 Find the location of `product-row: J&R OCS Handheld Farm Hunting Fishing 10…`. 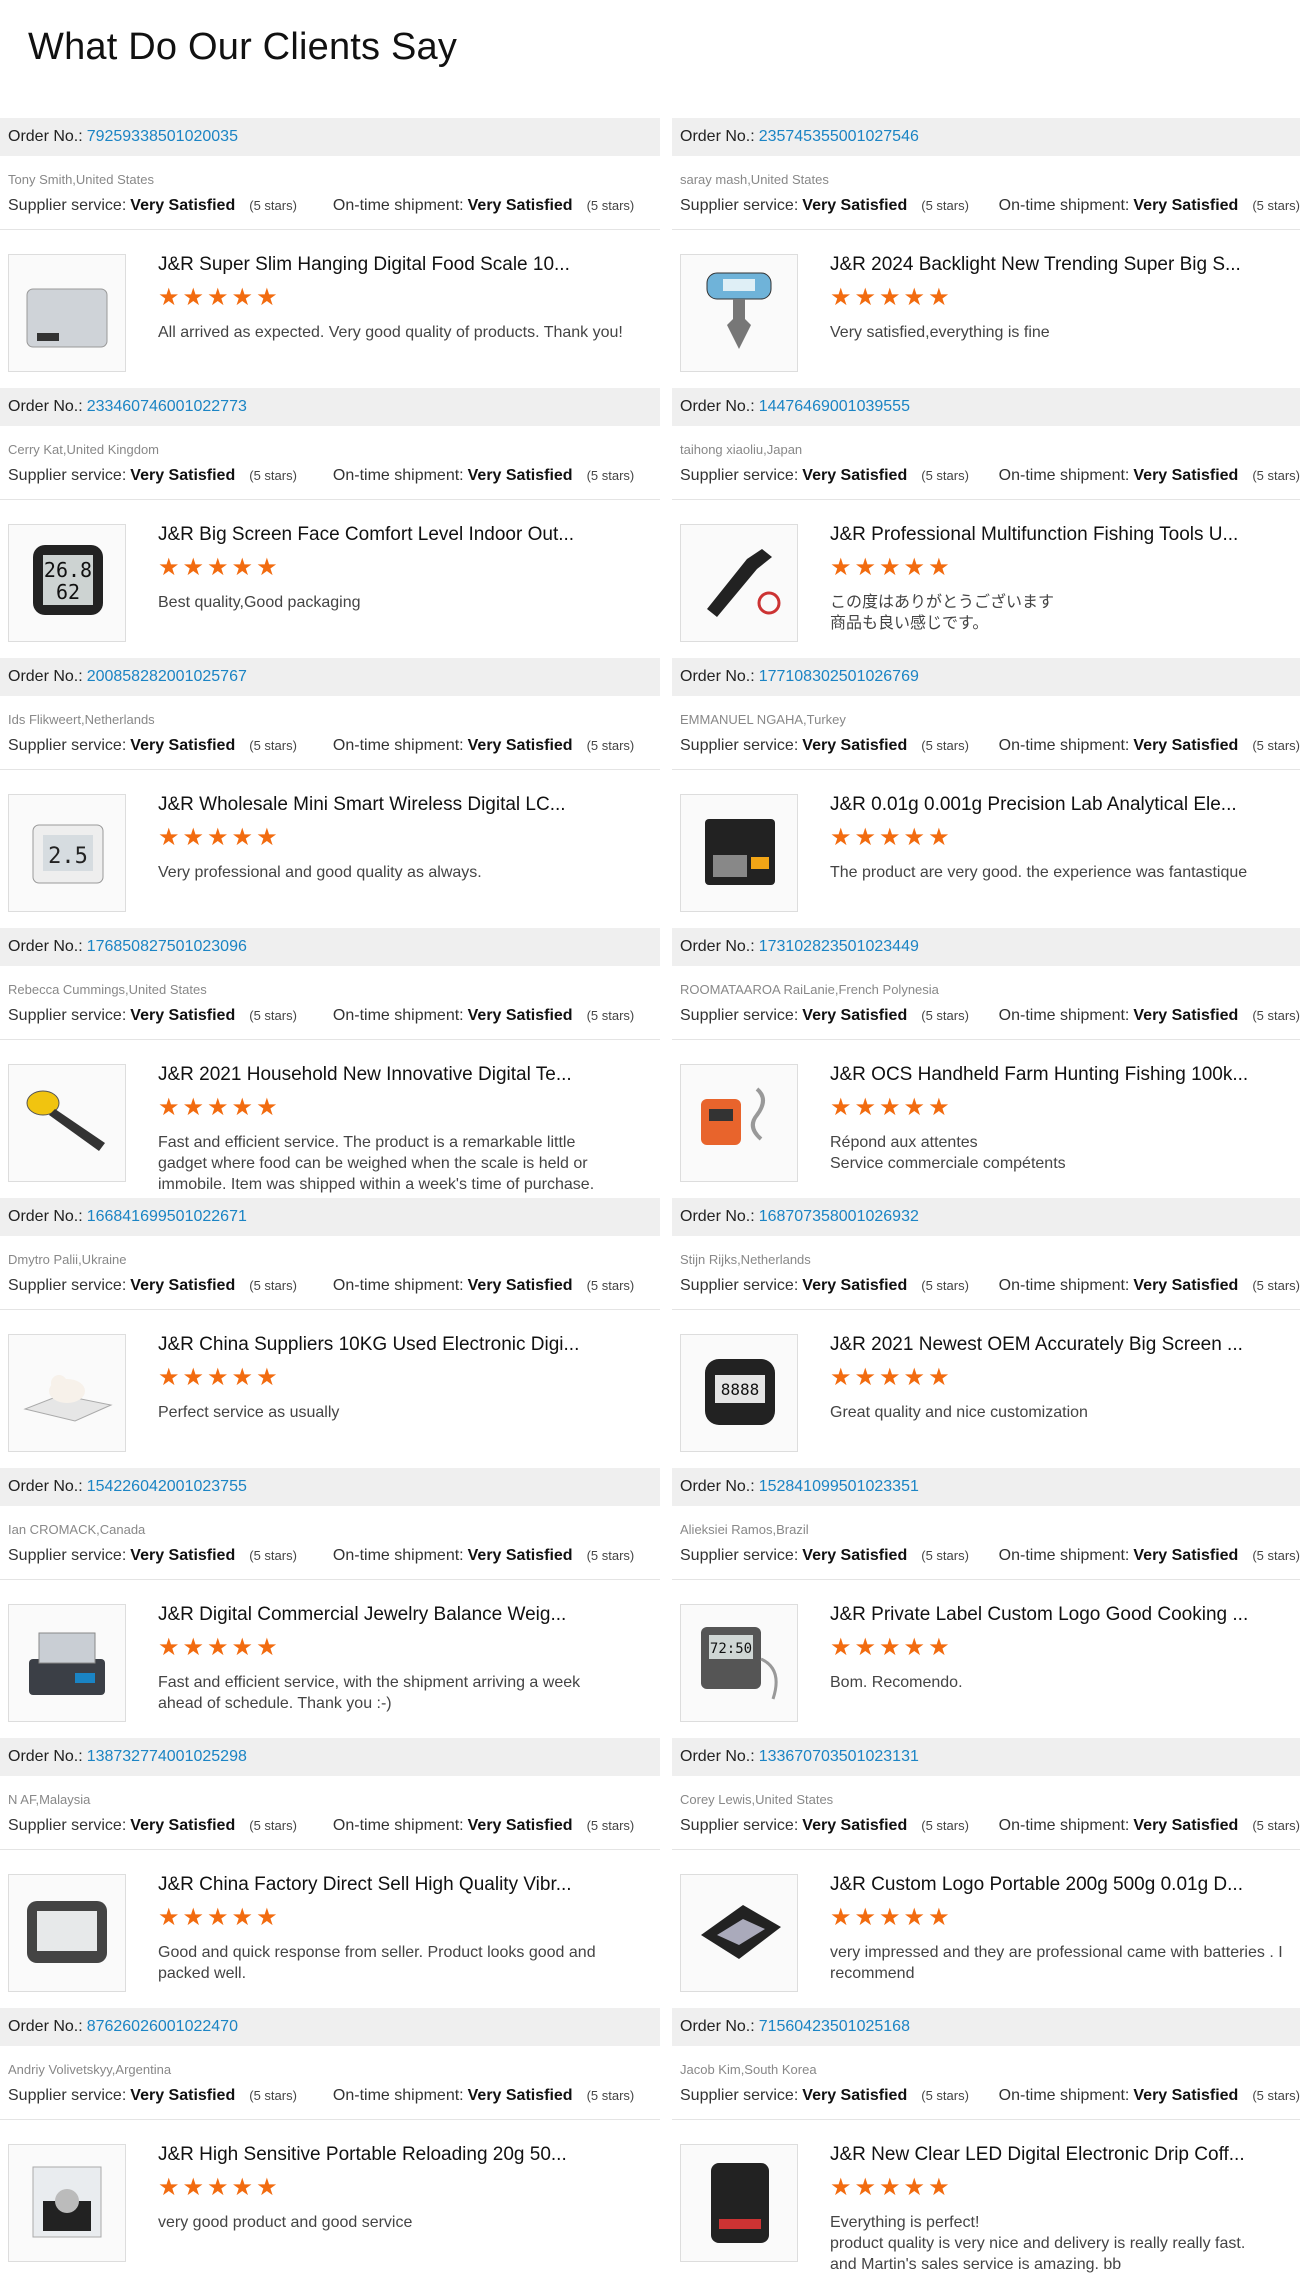

product-row: J&R OCS Handheld Farm Hunting Fishing 10… is located at coordinates (986, 1123).